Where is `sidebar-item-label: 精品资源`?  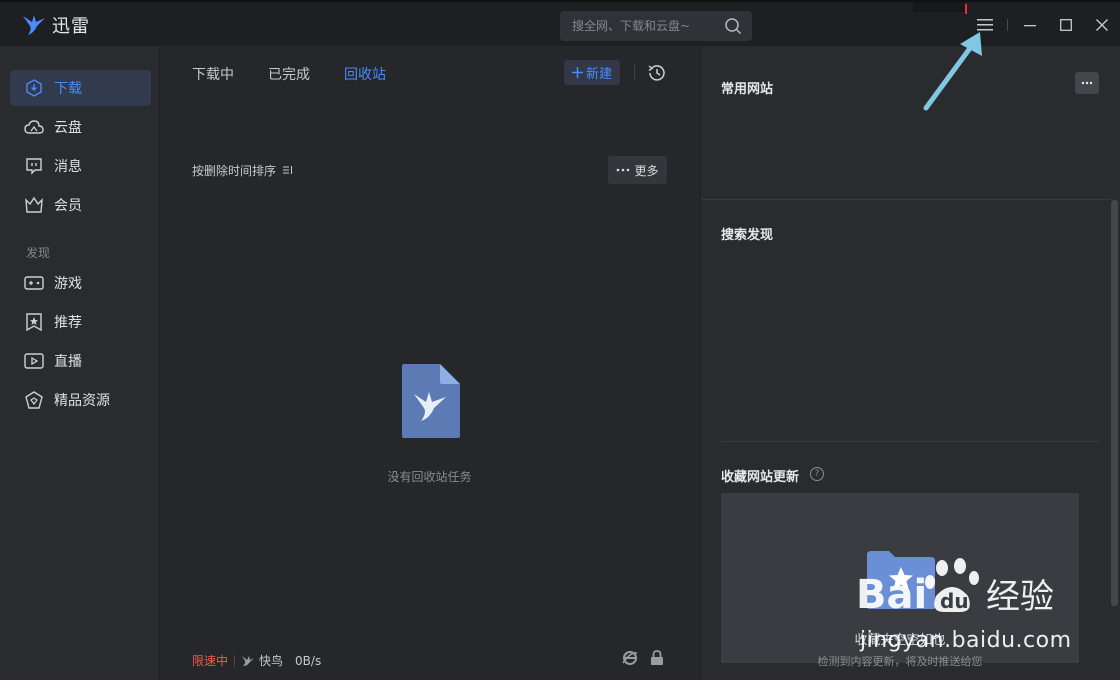 sidebar-item-label: 精品资源 is located at coordinates (82, 401).